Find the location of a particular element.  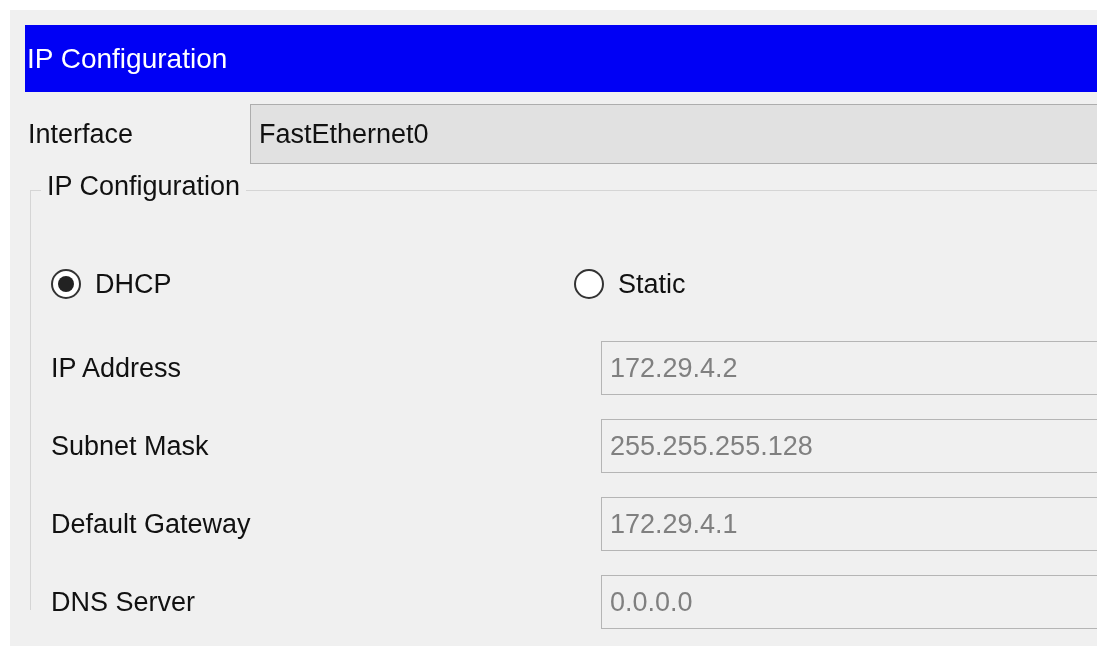

radio-option: Static is located at coordinates (835, 284).